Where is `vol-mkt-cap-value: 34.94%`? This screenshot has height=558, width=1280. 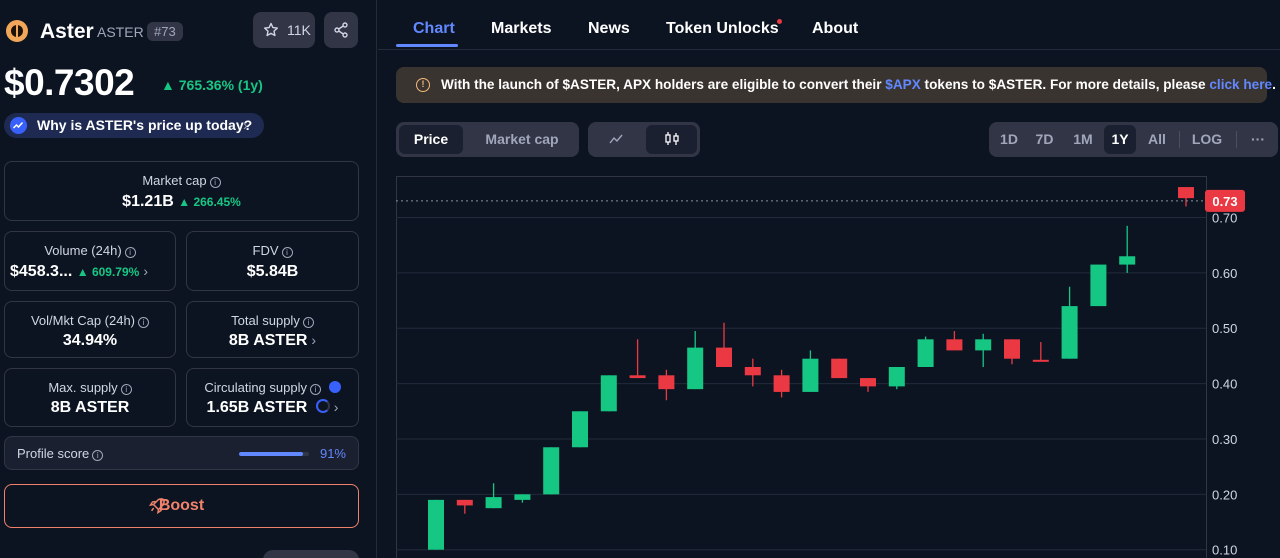 vol-mkt-cap-value: 34.94% is located at coordinates (90, 340).